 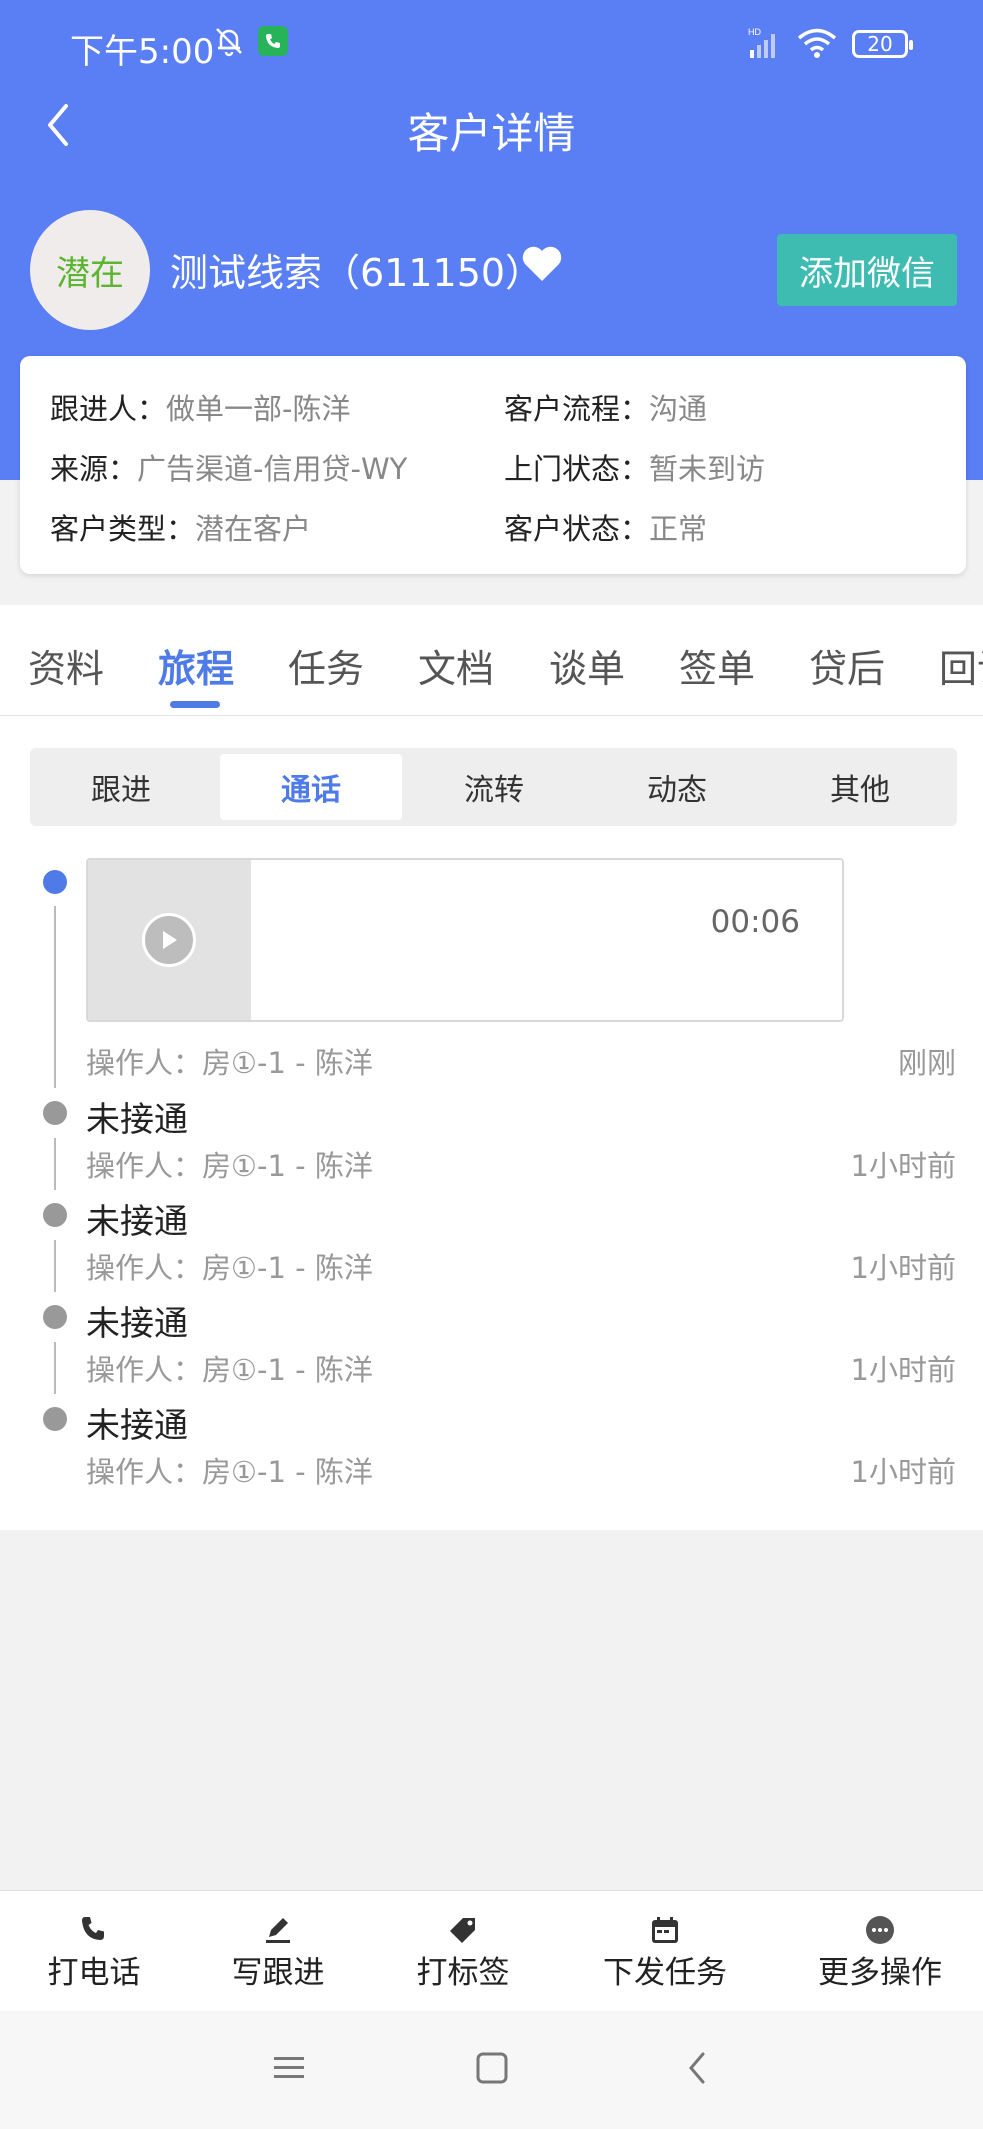 I want to click on bottom-action-bar: 打电话 写跟进 打标签 下发任务 更多操作, so click(x=491, y=1950).